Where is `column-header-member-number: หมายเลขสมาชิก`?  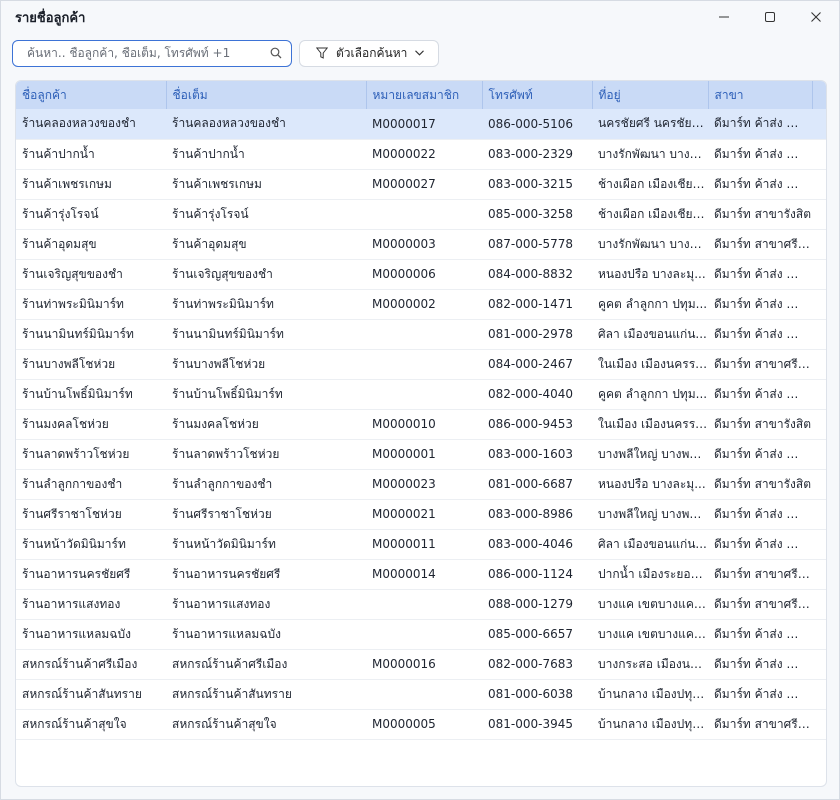 column-header-member-number: หมายเลขสมาชิก is located at coordinates (424, 95).